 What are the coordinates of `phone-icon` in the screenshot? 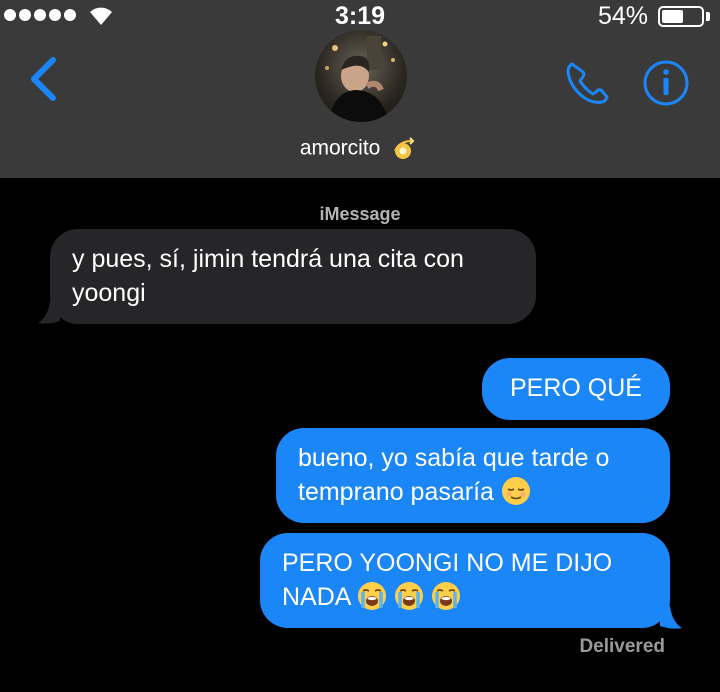 It's located at (587, 83).